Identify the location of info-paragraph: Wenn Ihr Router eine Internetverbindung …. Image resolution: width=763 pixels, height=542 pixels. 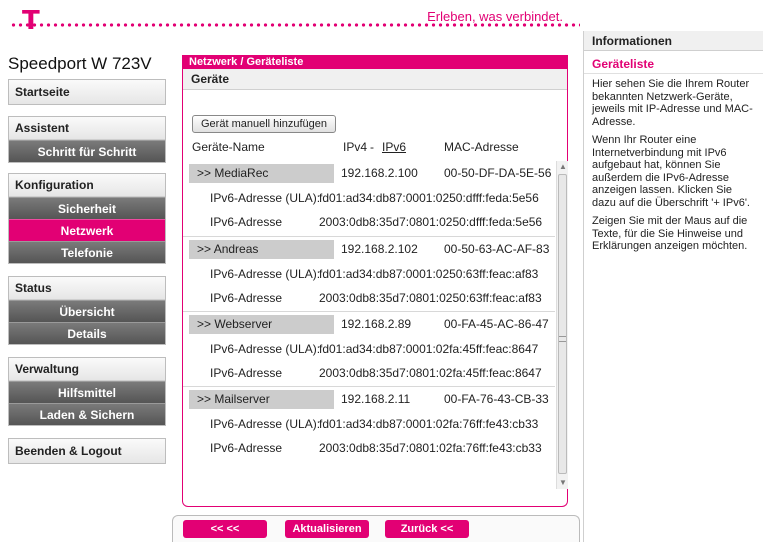
(671, 171).